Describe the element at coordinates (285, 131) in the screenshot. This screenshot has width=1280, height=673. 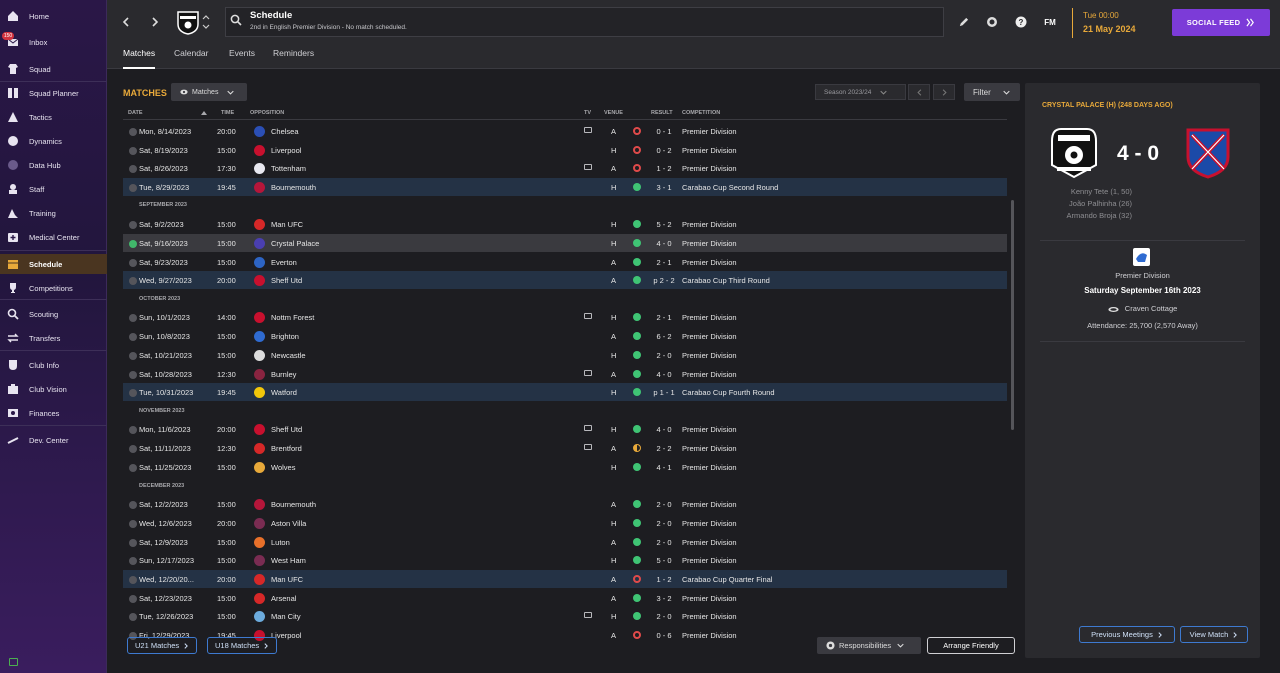
I see `opposition-name: Chelsea` at that location.